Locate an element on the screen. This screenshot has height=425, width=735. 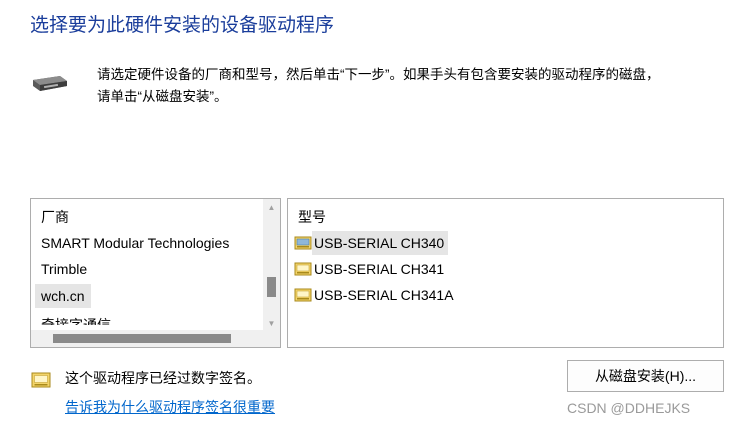
manufacturer-item: 奇接字通信 is located at coordinates (76, 319).